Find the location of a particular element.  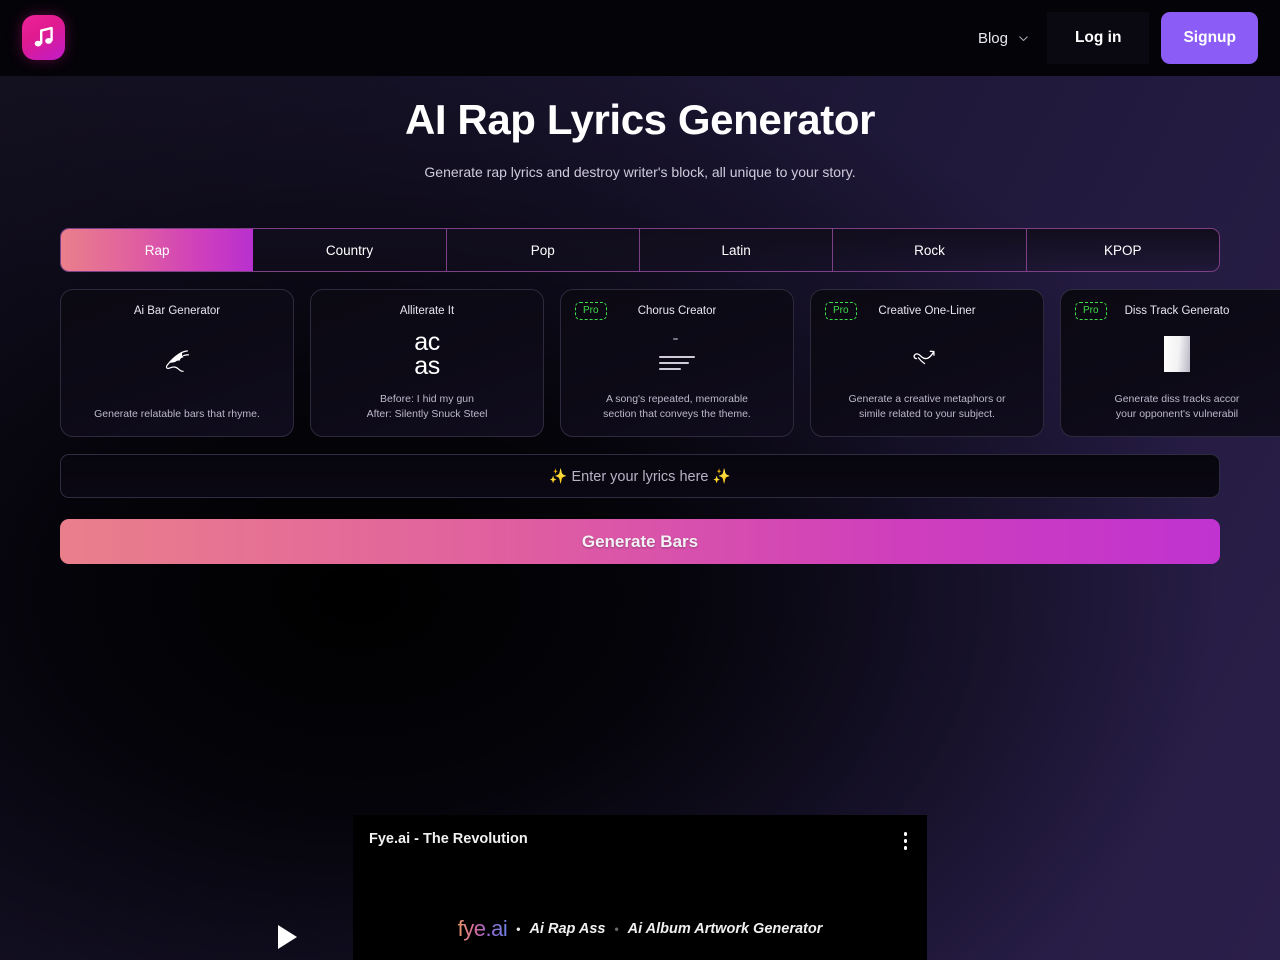

site-header: Blog Log in Signup is located at coordinates (640, 38).